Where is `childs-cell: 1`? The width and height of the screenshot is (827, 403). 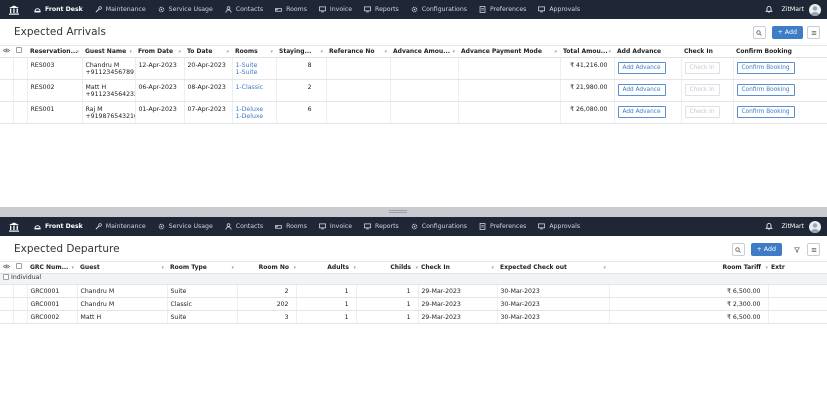 childs-cell: 1 is located at coordinates (387, 291).